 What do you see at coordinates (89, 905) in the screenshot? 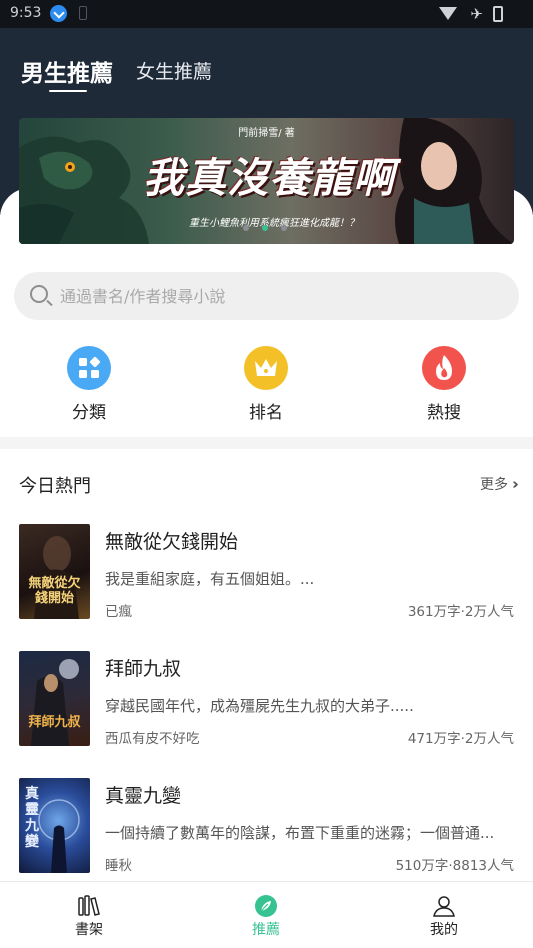
I see `bookshelf-icon` at bounding box center [89, 905].